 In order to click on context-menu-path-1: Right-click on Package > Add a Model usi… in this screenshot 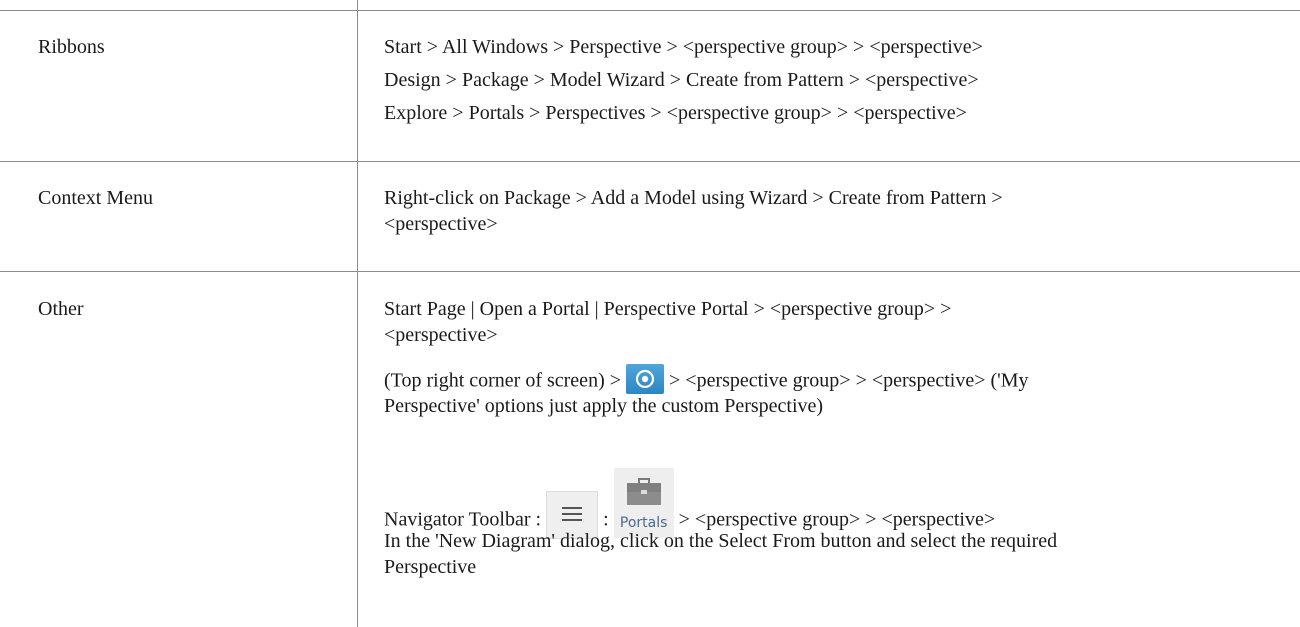, I will do `click(693, 198)`.